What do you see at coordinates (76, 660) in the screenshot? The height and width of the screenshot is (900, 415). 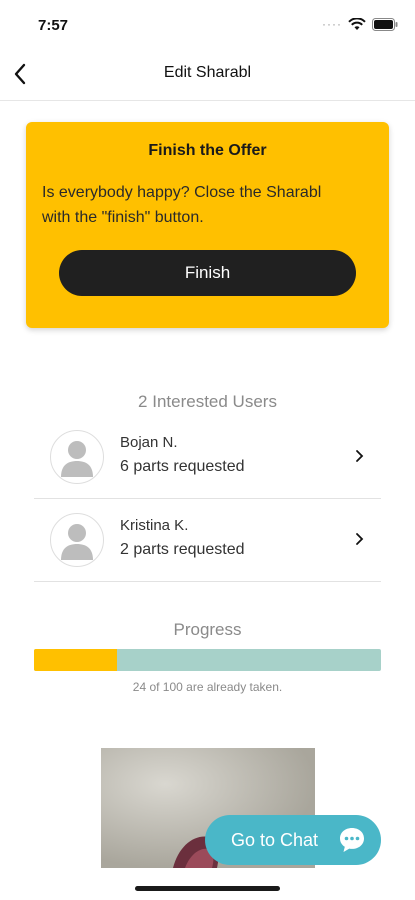 I see `progress-bar-fill` at bounding box center [76, 660].